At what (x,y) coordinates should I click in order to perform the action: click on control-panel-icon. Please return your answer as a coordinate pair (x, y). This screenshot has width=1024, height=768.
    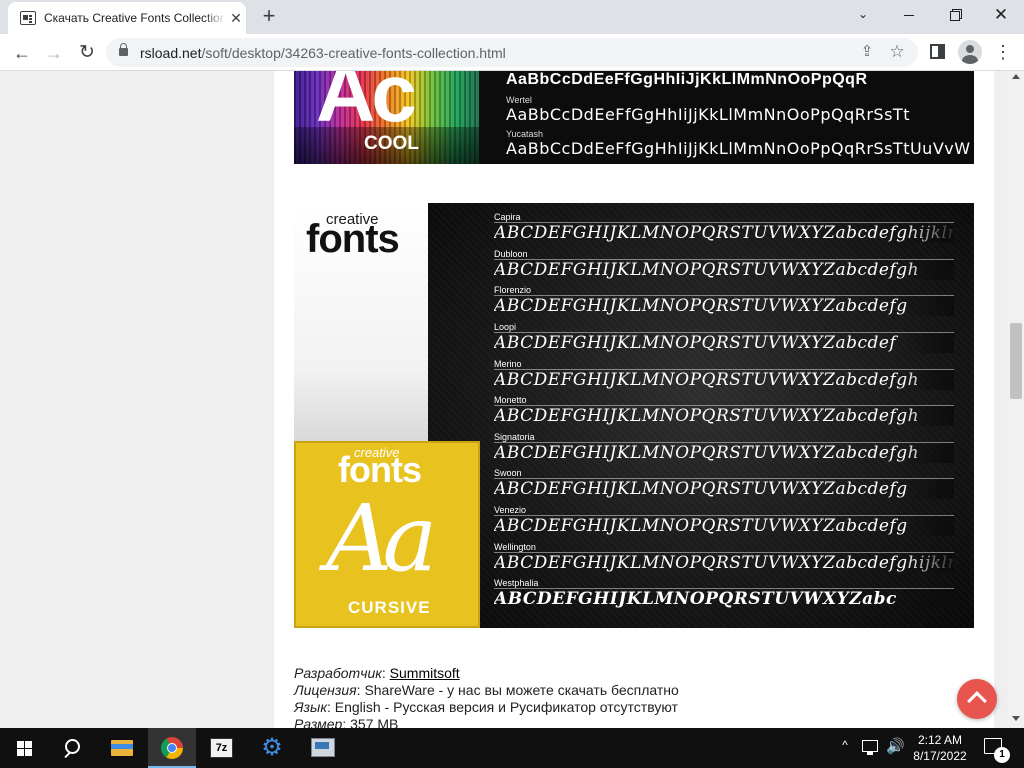
    Looking at the image, I should click on (322, 748).